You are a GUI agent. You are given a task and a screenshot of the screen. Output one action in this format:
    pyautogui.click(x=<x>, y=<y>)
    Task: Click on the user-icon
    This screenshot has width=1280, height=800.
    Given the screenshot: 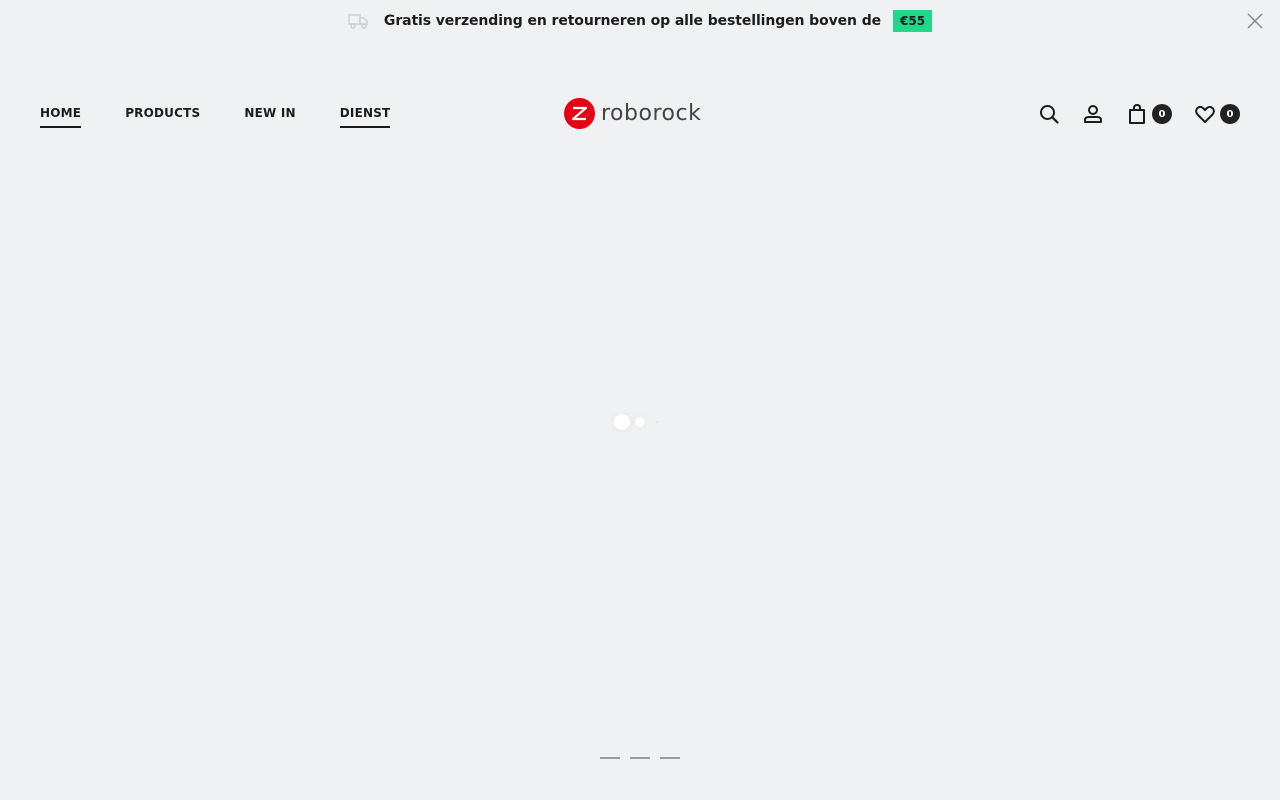 What is the action you would take?
    pyautogui.click(x=1093, y=114)
    